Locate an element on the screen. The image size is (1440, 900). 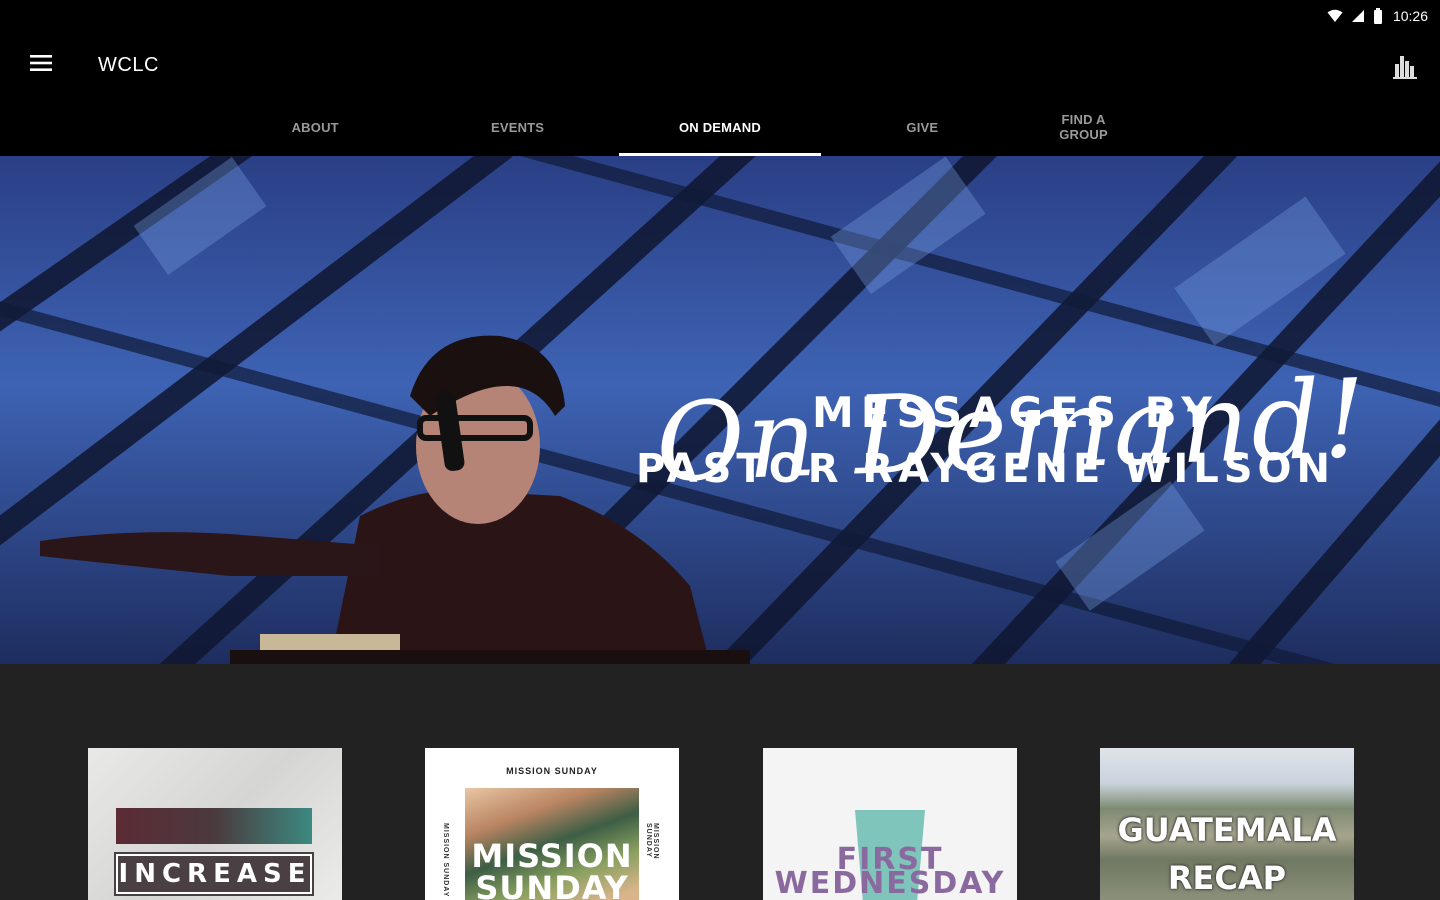
tab-on-demand: ON DEMAND is located at coordinates (720, 127).